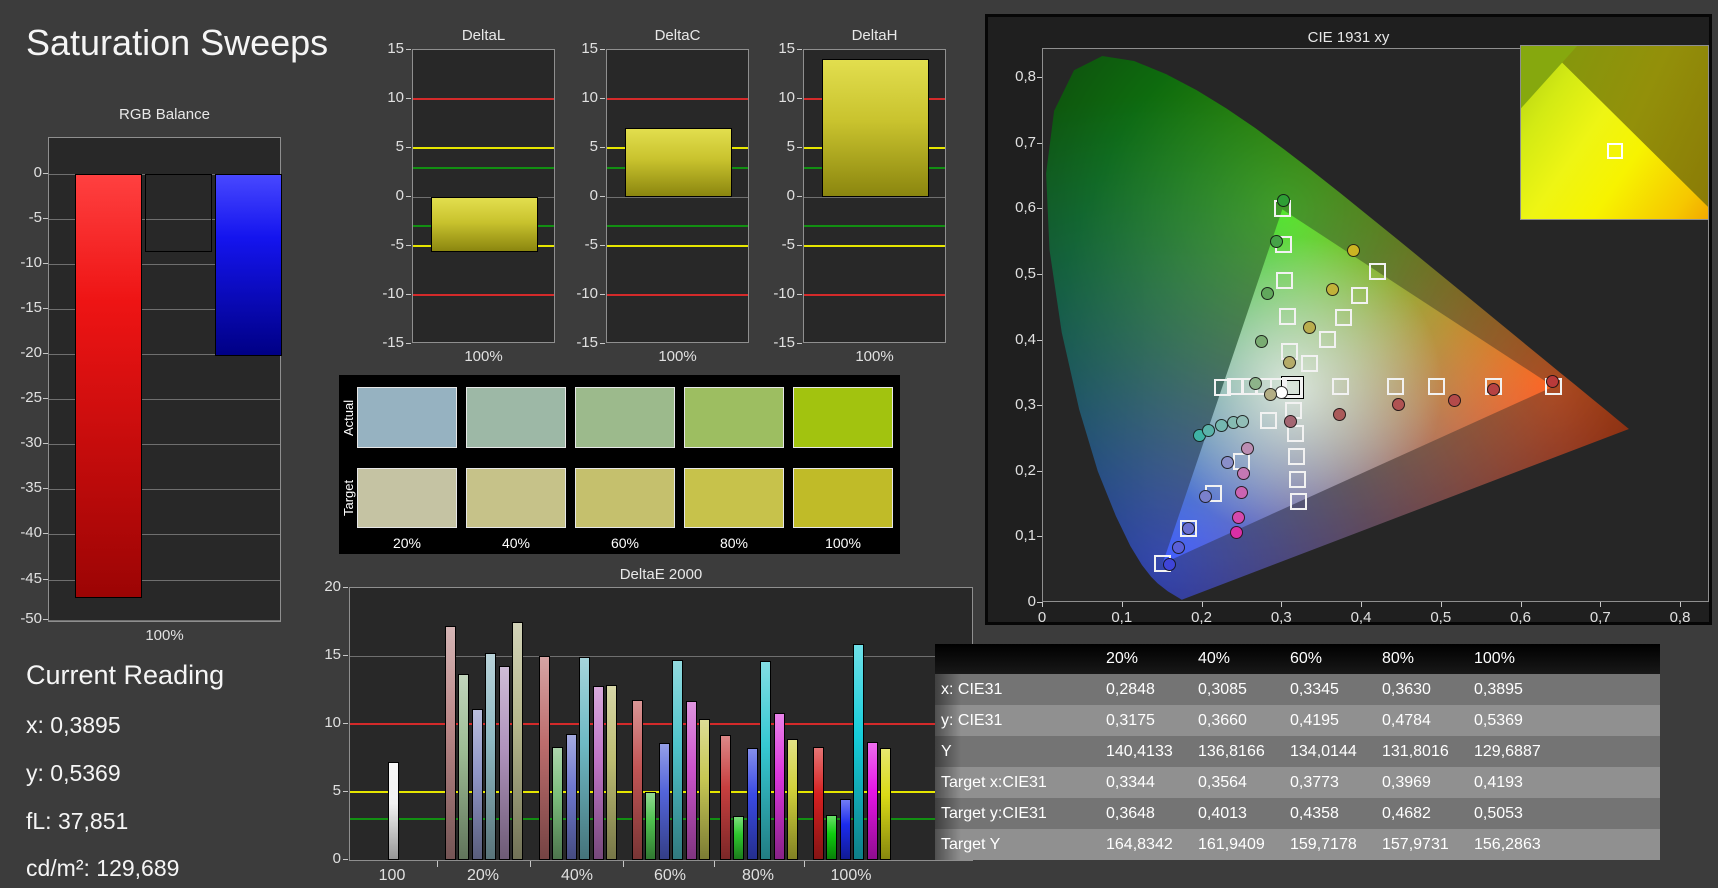 This screenshot has height=888, width=1718. What do you see at coordinates (1222, 813) in the screenshot?
I see `table-cell: 0,4013` at bounding box center [1222, 813].